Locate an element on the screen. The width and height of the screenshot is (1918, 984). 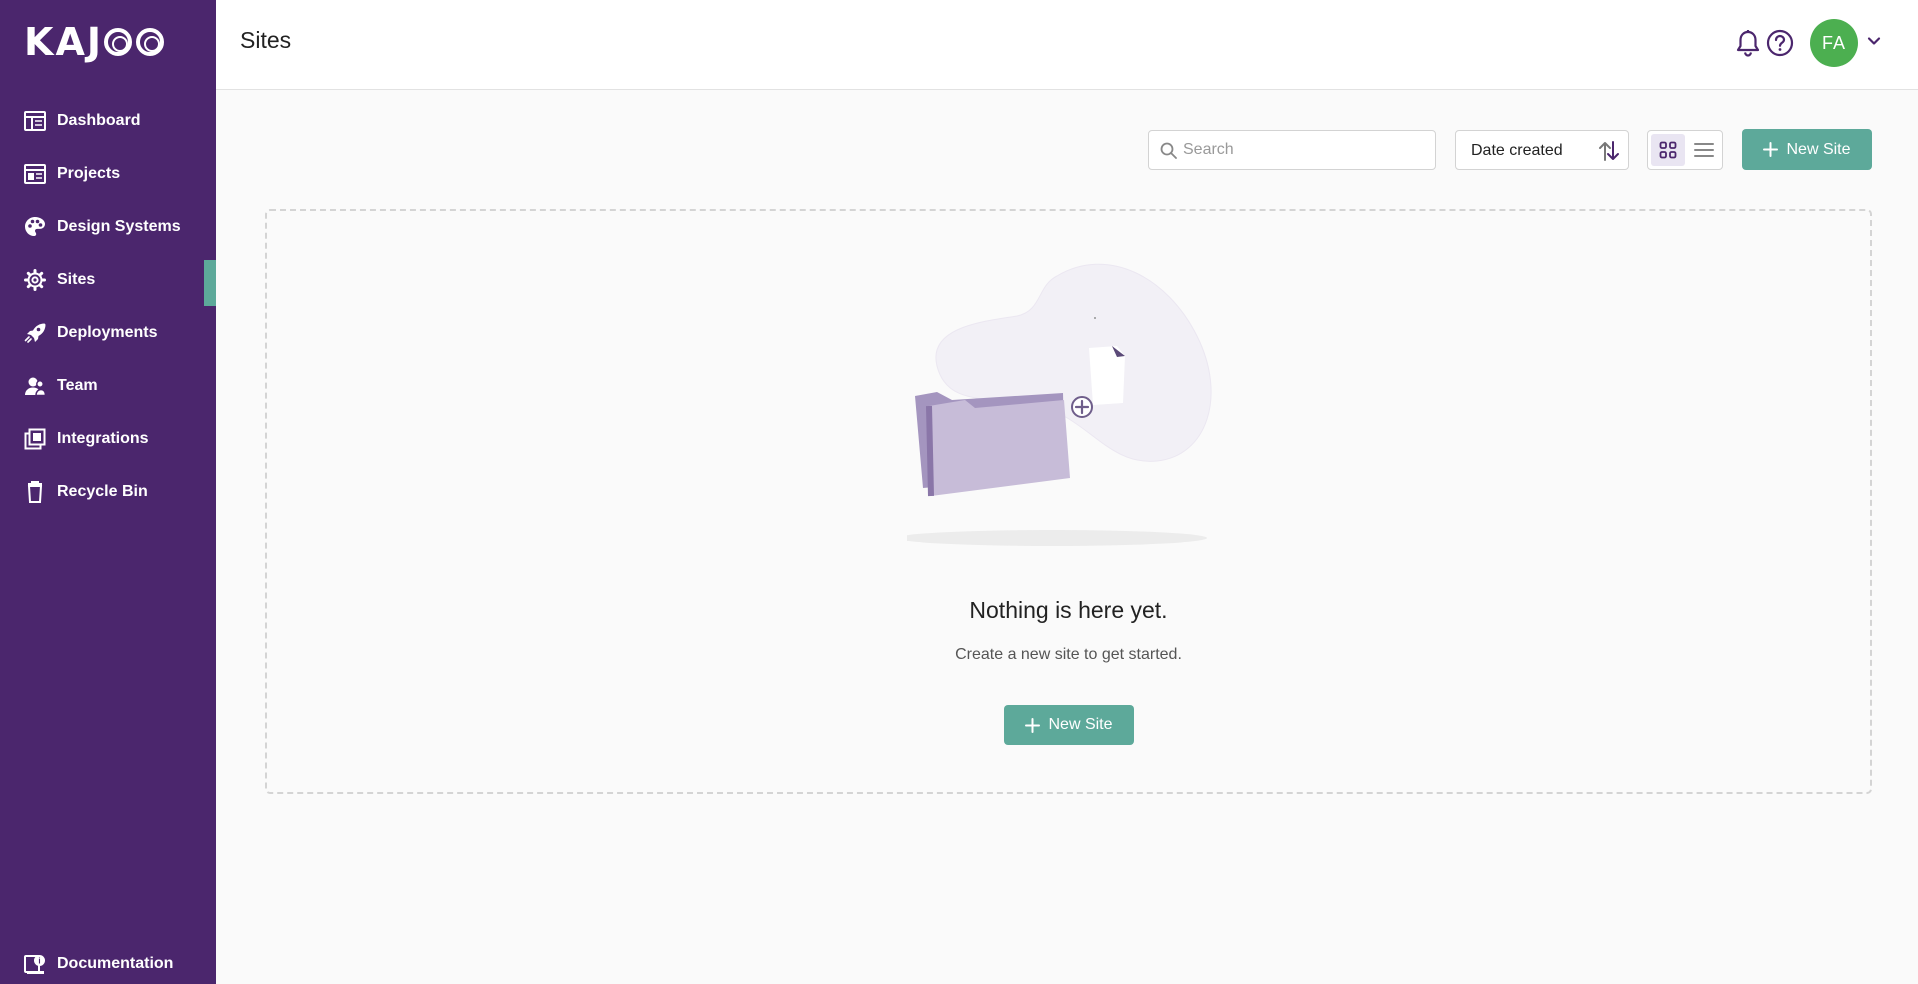
sidebar-item-documentation: i Documentation is located at coordinates (108, 963).